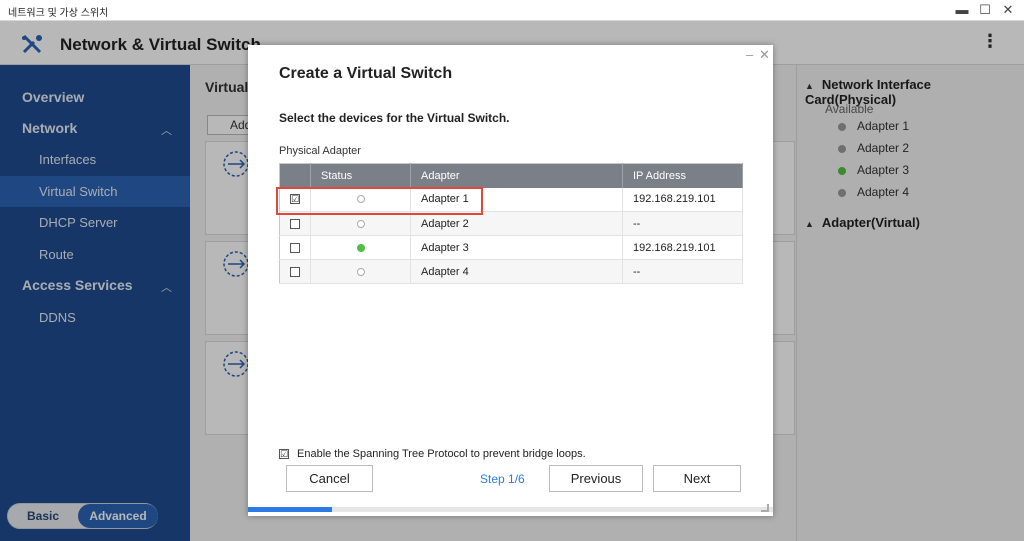 This screenshot has height=541, width=1024. I want to click on wizard-progress-fill, so click(290, 509).